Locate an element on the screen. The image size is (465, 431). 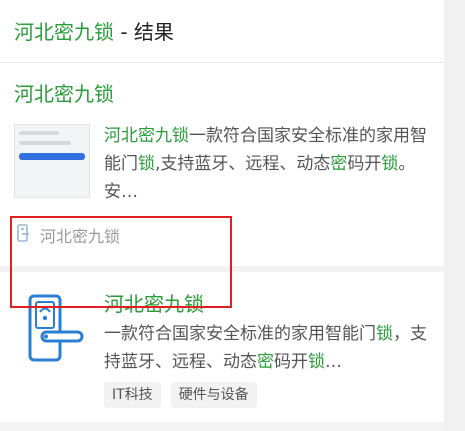
result-title-link: 河北密九锁 is located at coordinates (64, 94).